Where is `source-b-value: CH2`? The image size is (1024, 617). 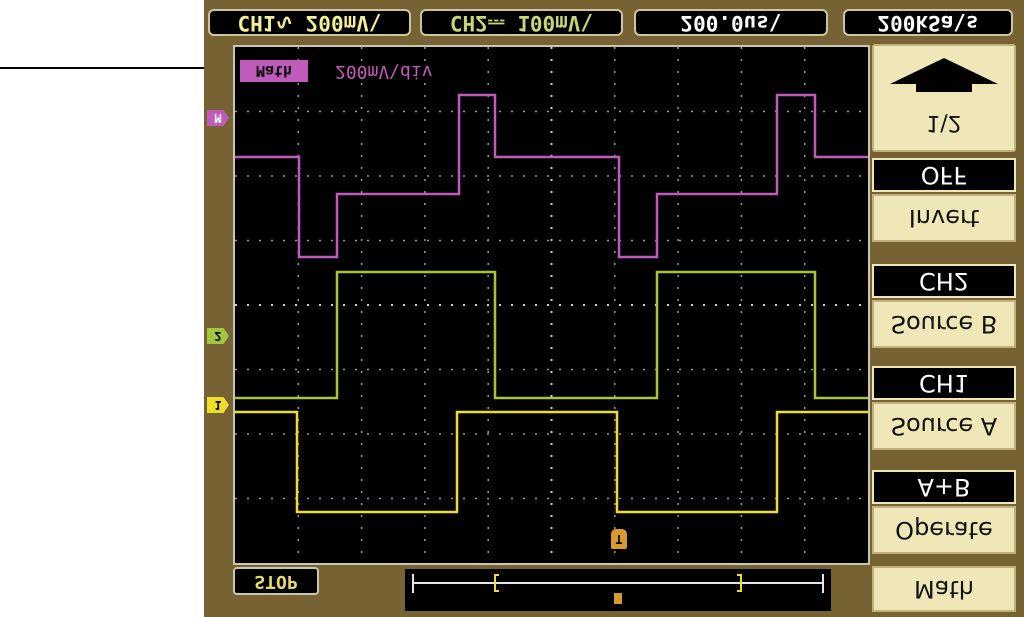 source-b-value: CH2 is located at coordinates (944, 281).